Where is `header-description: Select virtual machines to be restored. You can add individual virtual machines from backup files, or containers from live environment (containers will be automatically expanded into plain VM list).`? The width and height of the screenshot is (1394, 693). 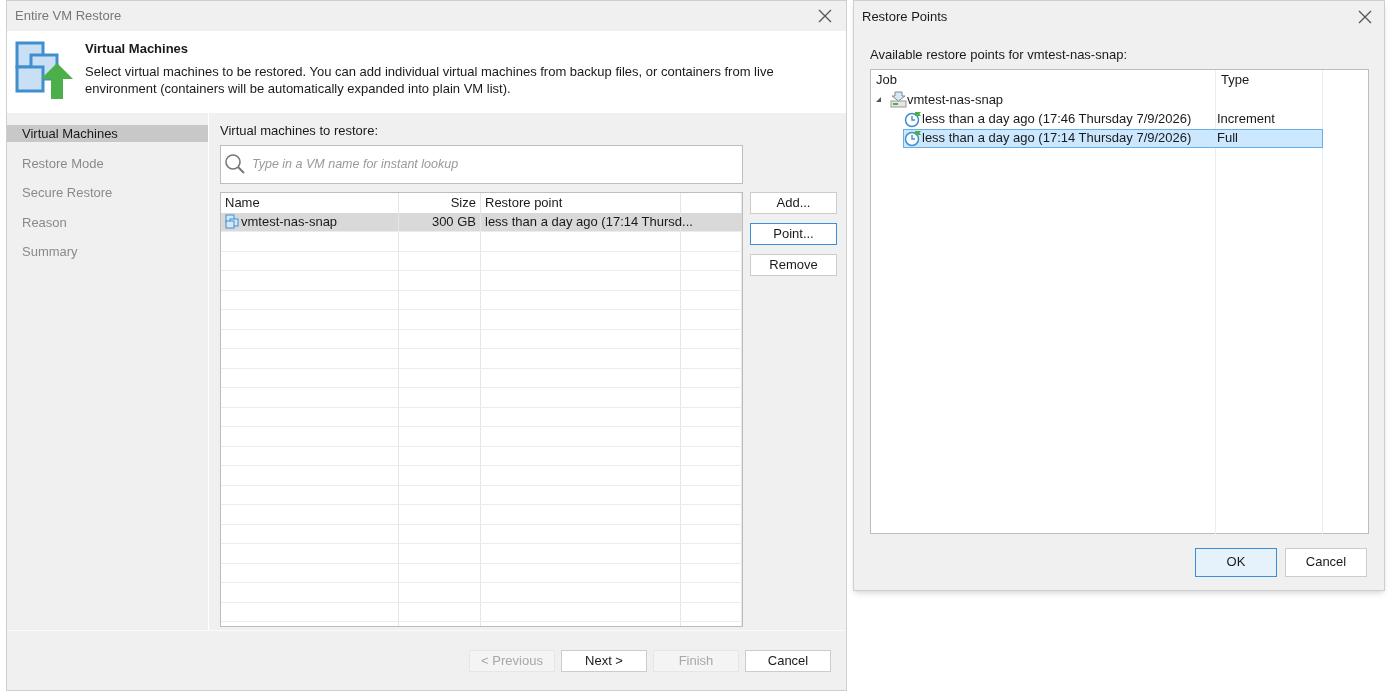 header-description: Select virtual machines to be restored. You can add individual virtual machines from backup files, or containers from live environment (containers will be automatically expanded into plain VM list). is located at coordinates (430, 79).